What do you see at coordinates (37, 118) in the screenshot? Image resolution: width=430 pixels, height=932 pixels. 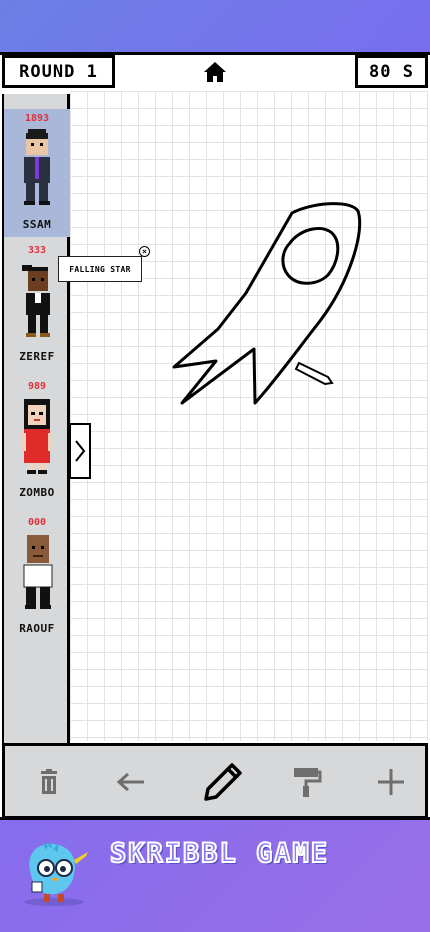 I see `player-score: 1893` at bounding box center [37, 118].